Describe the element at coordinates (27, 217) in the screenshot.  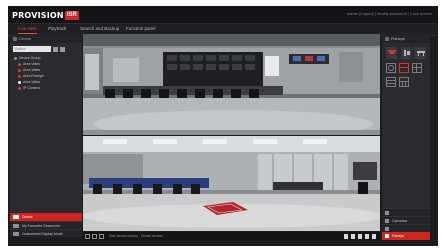
I see `menu-label: Device` at that location.